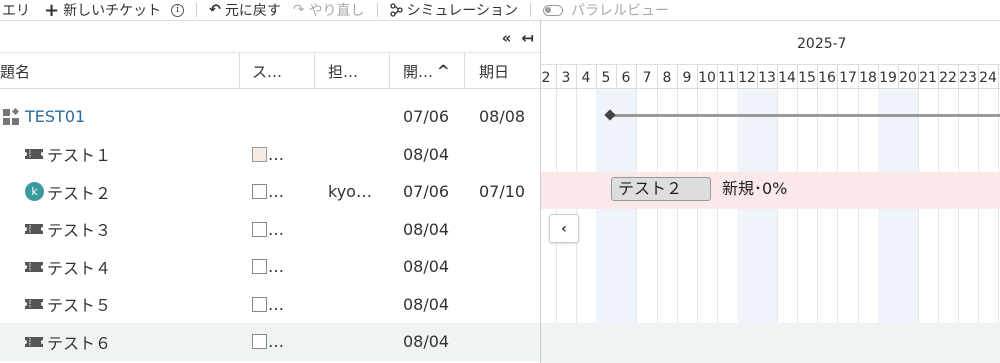  What do you see at coordinates (114, 10) in the screenshot?
I see `new-ticket-button: + 新しいチケット i` at bounding box center [114, 10].